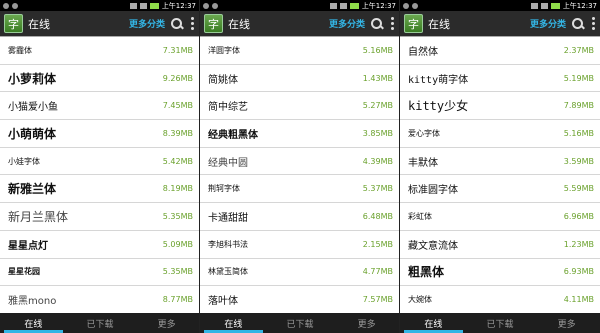  What do you see at coordinates (299, 245) in the screenshot?
I see `font-list-item: 李旭科书法 2.15MB` at bounding box center [299, 245].